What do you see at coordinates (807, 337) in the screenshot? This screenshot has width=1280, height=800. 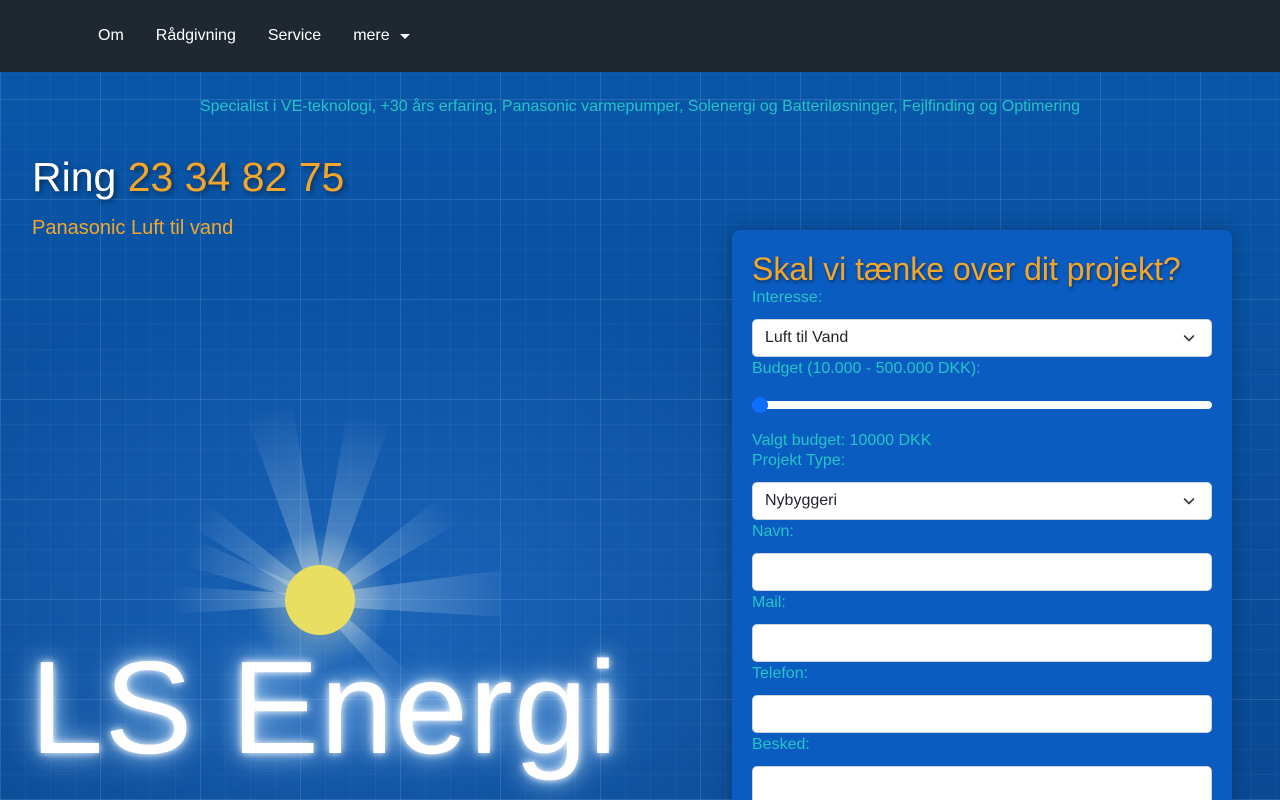 I see `interest-selected-value: Luft til Vand` at bounding box center [807, 337].